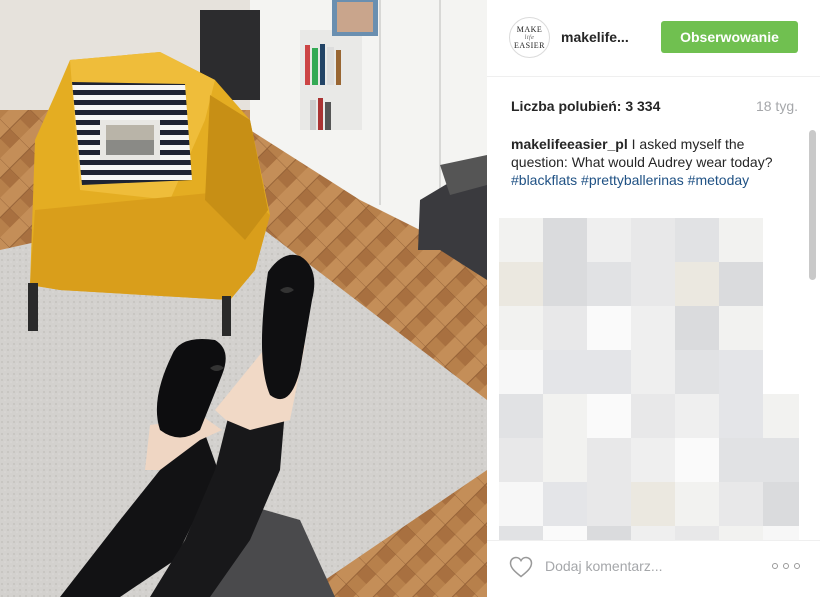 The height and width of the screenshot is (597, 820). What do you see at coordinates (718, 180) in the screenshot?
I see `hashtag-link: #metoday` at bounding box center [718, 180].